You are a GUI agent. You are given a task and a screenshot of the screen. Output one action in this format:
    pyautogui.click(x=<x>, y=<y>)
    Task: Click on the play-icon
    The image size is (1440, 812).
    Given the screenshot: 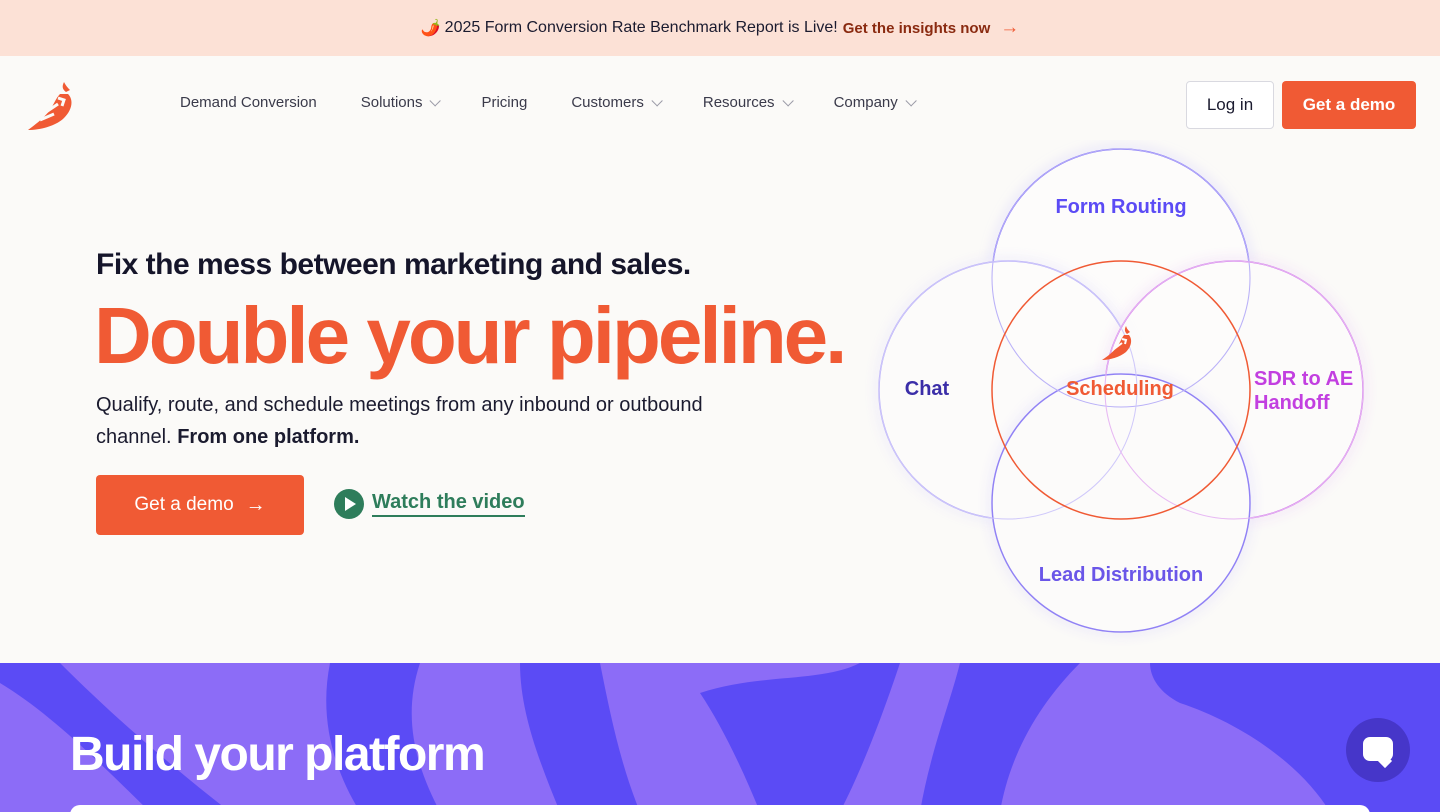 What is the action you would take?
    pyautogui.click(x=349, y=504)
    